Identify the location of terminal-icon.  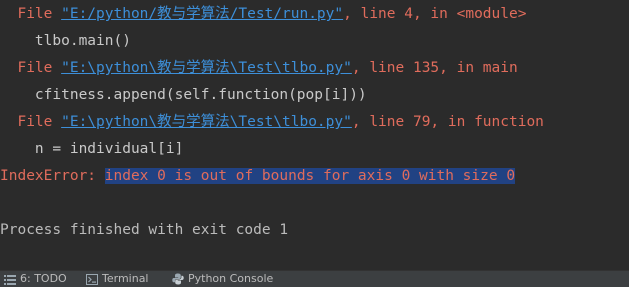
(92, 279).